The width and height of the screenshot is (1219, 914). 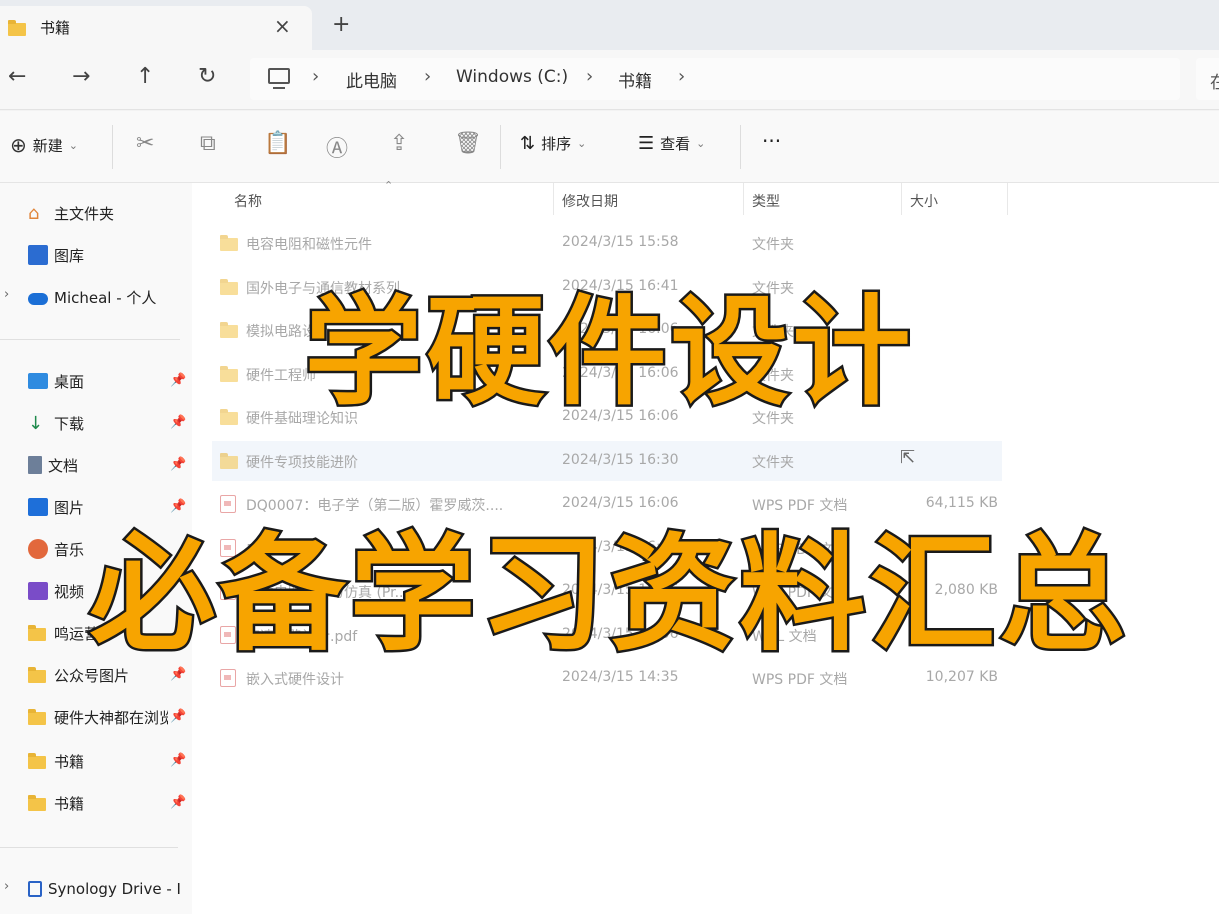 I want to click on address-bar: › 此电脑 › Windows (C:) › 书籍 ›, so click(x=715, y=79).